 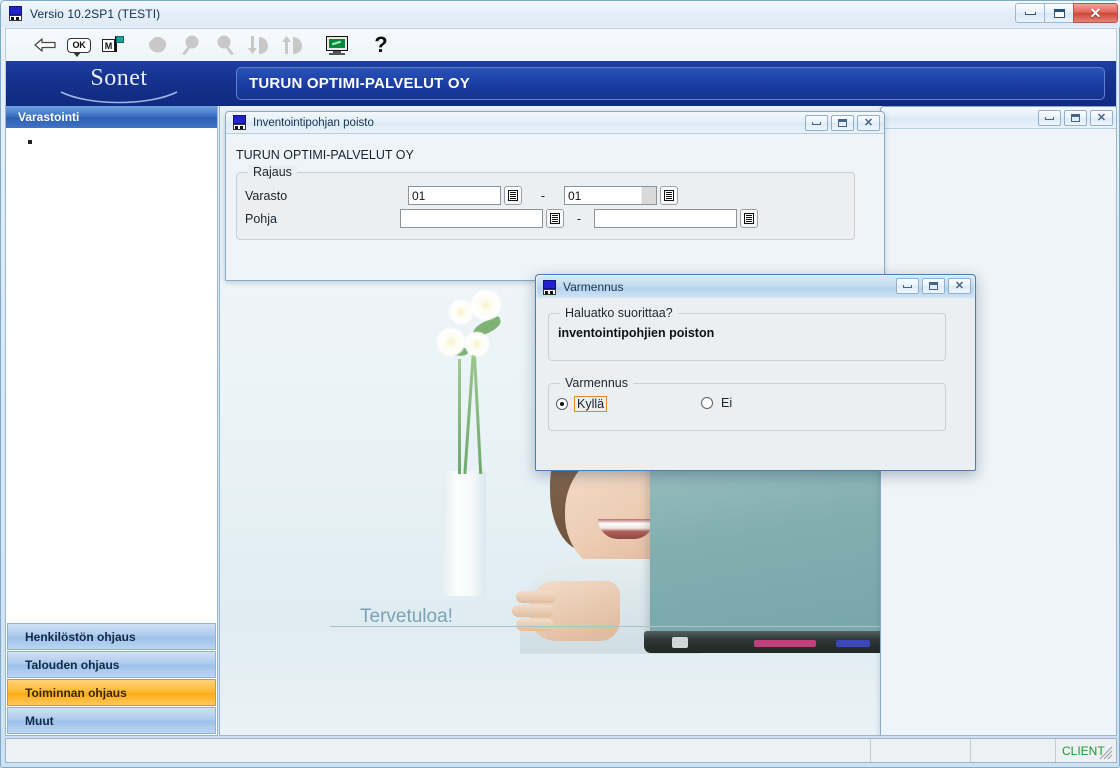 I want to click on status-bar: CLIENT, so click(x=561, y=750).